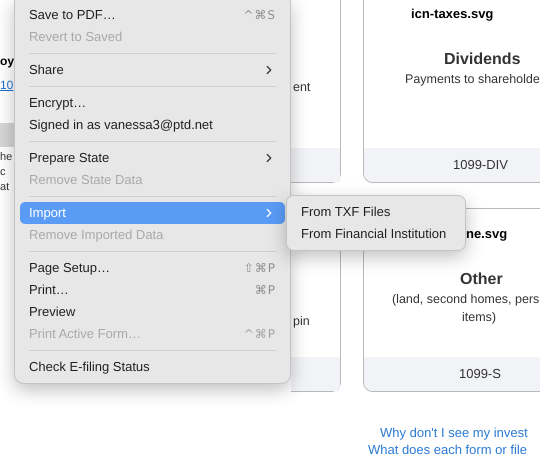 This screenshot has height=462, width=540. I want to click on menu-item: Page Setup… ⇧⌘P, so click(152, 268).